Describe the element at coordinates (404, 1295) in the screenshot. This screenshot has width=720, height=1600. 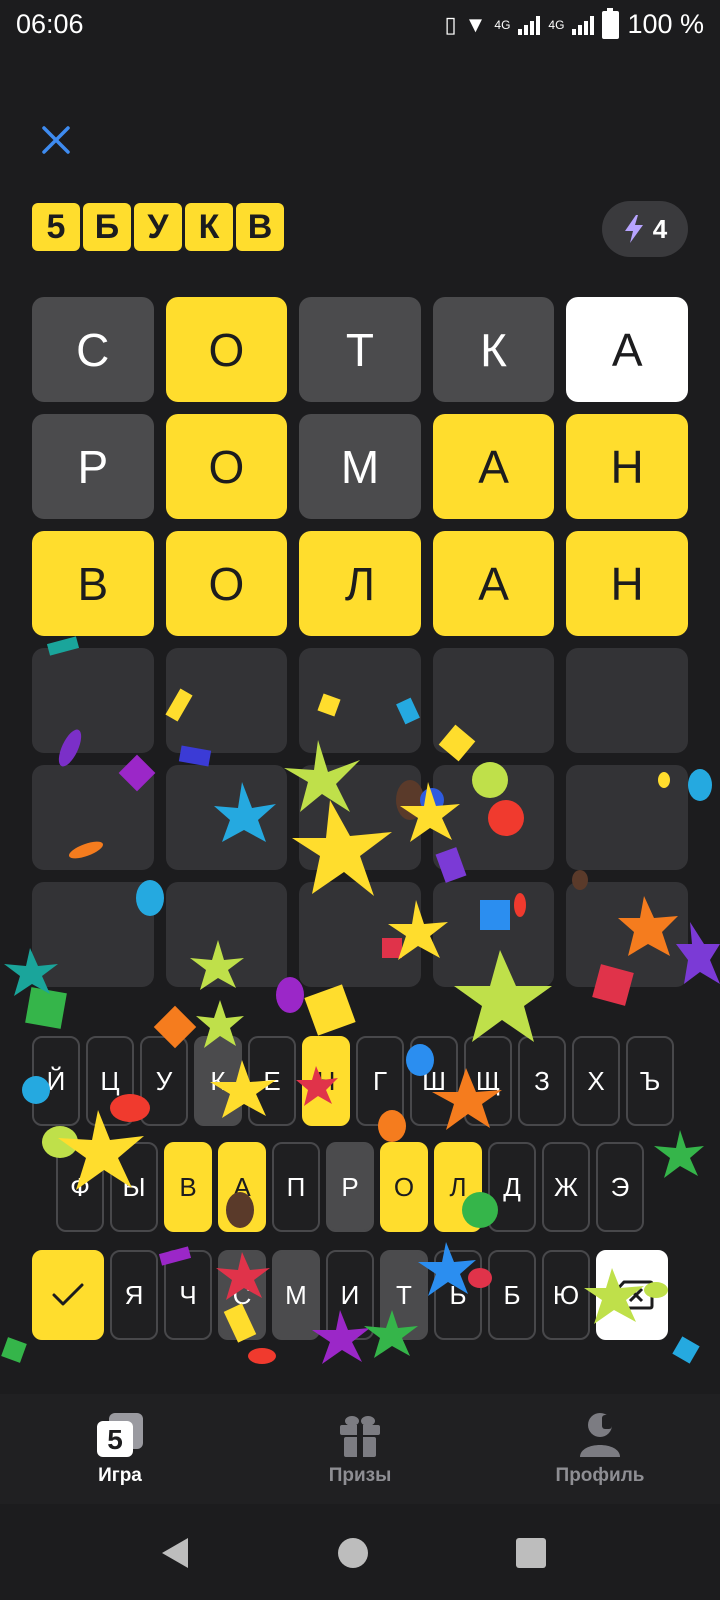
I see `key: Т` at that location.